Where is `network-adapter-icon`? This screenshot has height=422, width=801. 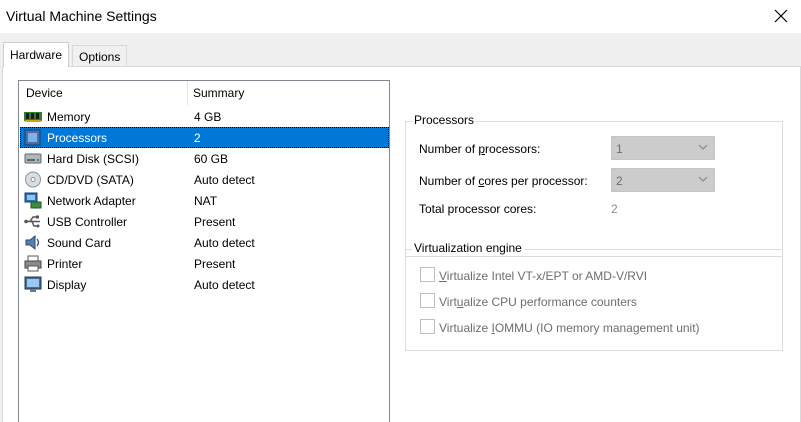 network-adapter-icon is located at coordinates (33, 200).